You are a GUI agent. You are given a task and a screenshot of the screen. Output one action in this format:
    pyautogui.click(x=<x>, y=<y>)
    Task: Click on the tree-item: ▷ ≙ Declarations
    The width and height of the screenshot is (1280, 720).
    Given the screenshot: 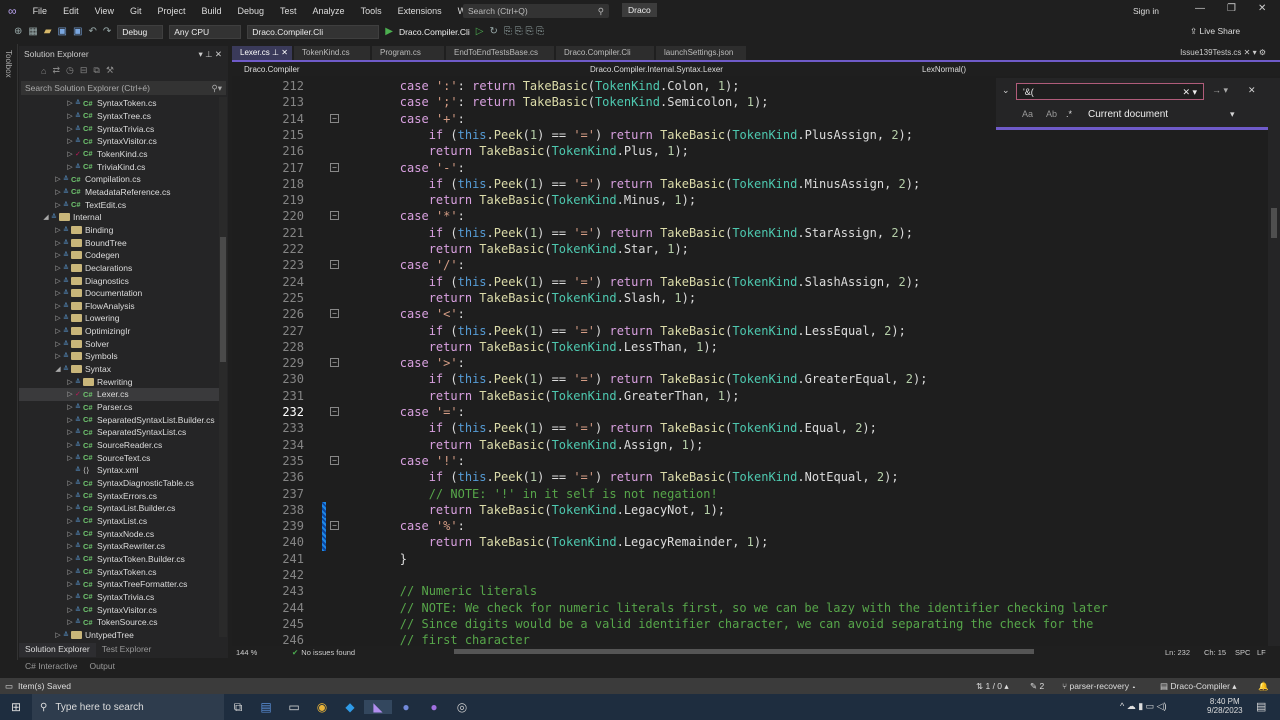 What is the action you would take?
    pyautogui.click(x=119, y=268)
    